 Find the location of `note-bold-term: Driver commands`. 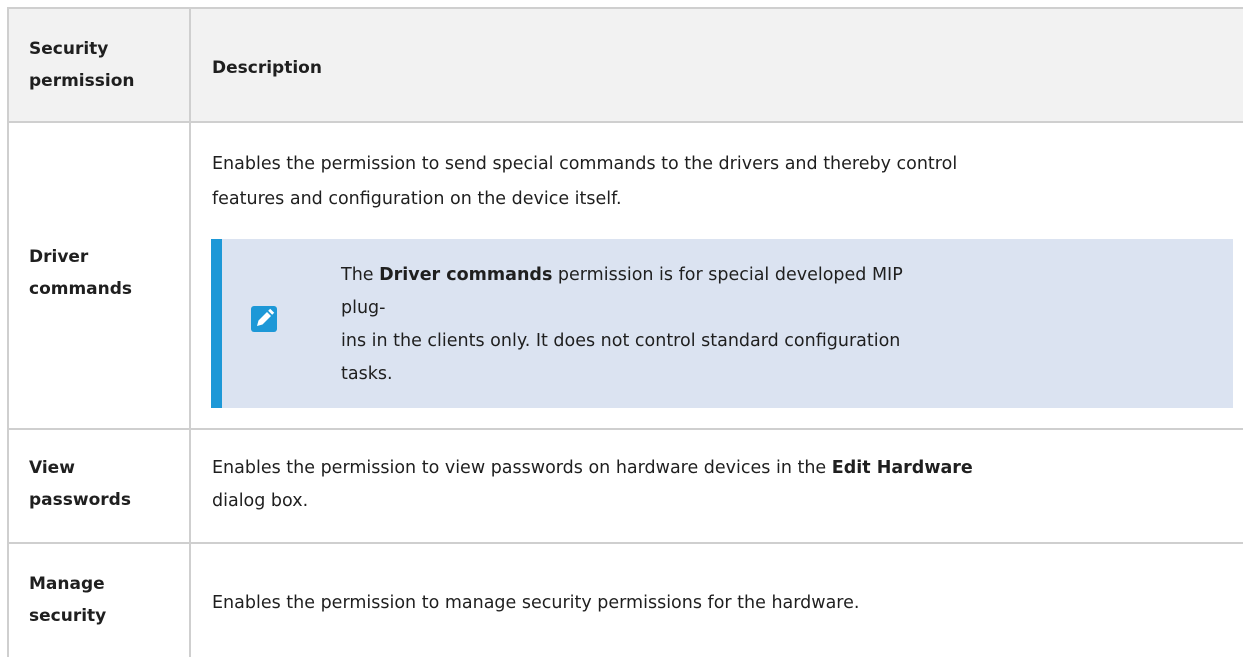

note-bold-term: Driver commands is located at coordinates (466, 275).